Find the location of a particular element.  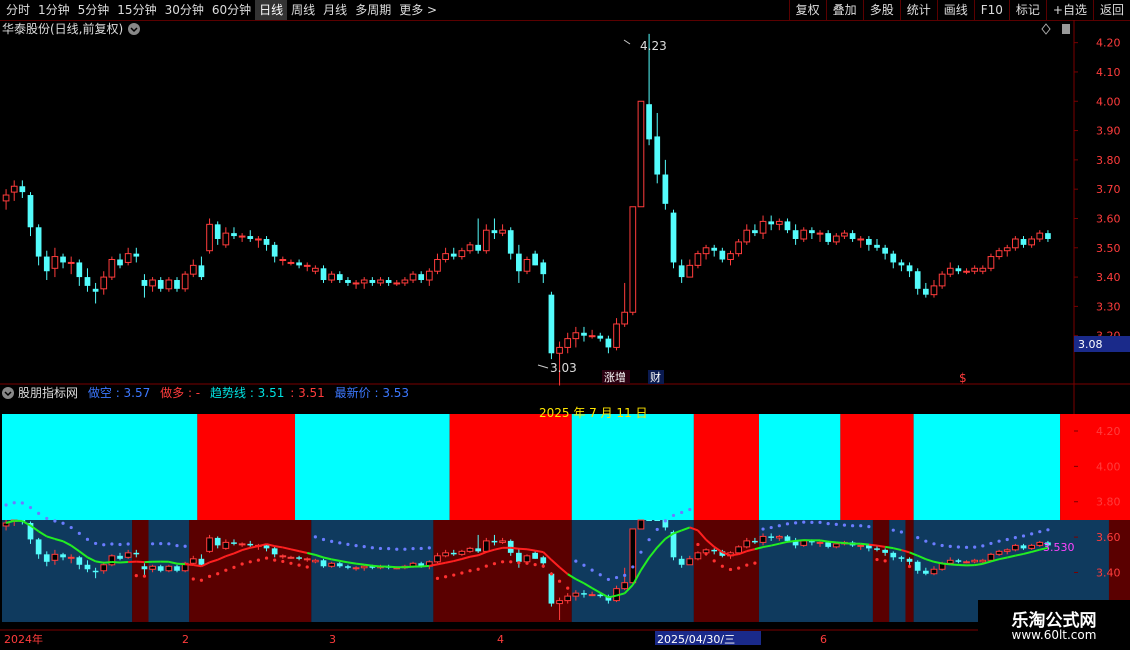

toolbar-action-8: 返回 is located at coordinates (1111, 10).